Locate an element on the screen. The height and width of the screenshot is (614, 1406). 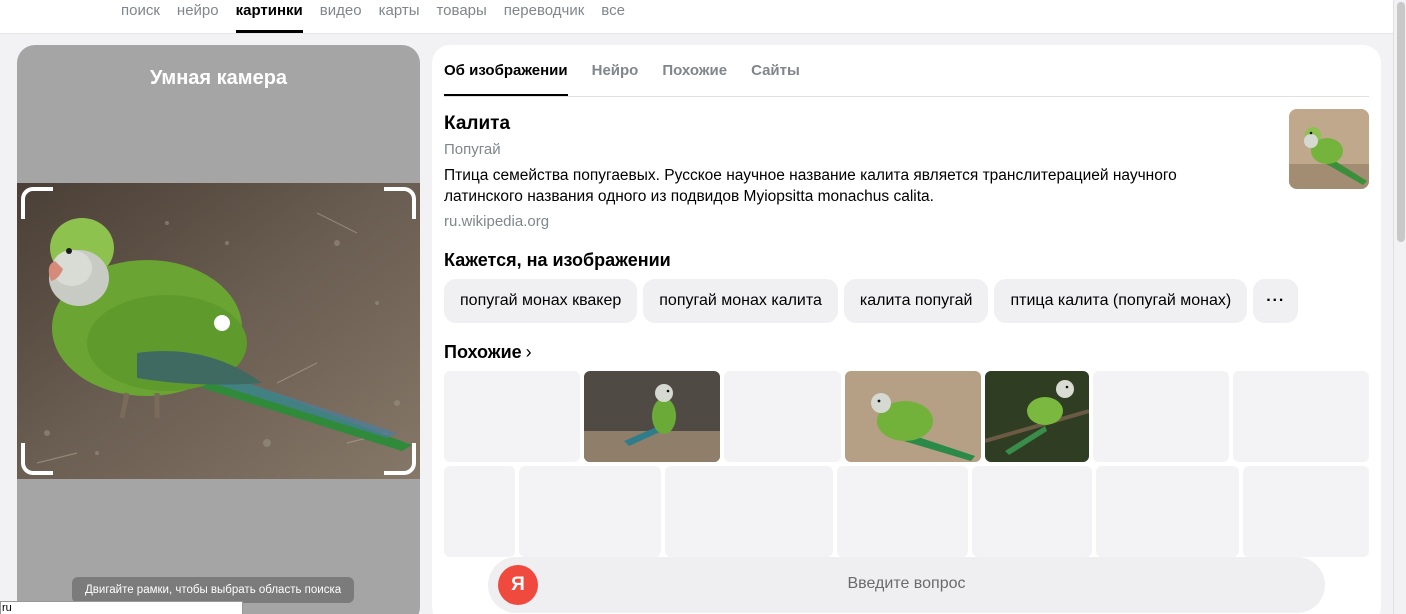
parrot-thumbnail-image is located at coordinates (1329, 149).